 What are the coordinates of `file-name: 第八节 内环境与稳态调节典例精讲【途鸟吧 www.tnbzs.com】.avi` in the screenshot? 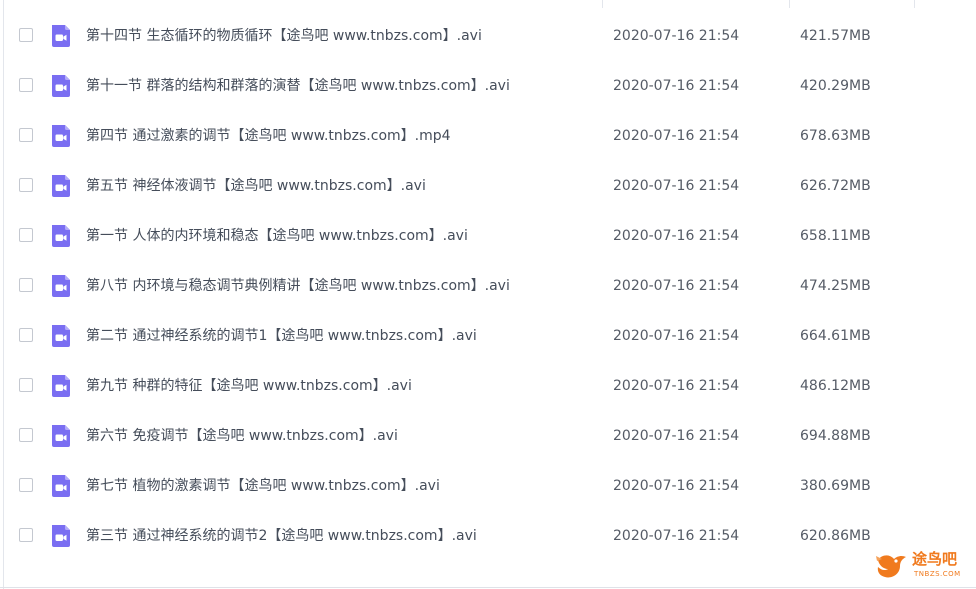 It's located at (298, 286).